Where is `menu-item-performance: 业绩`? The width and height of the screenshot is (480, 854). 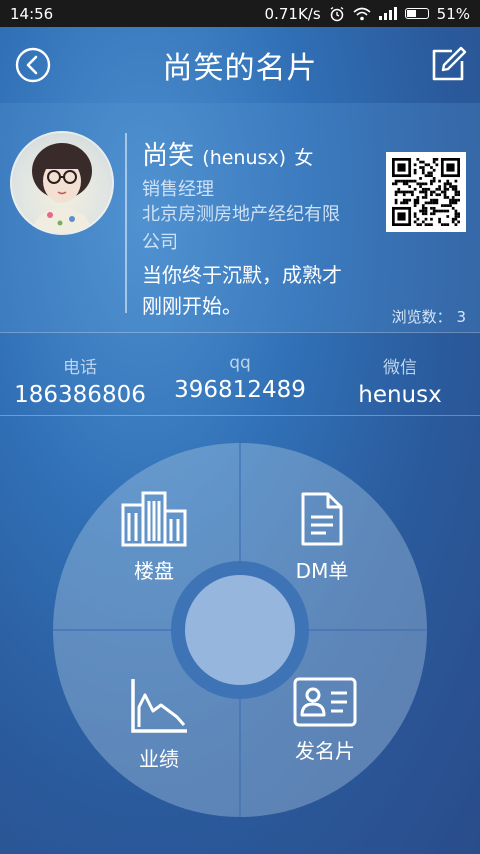
menu-item-performance: 业绩 is located at coordinates (159, 724).